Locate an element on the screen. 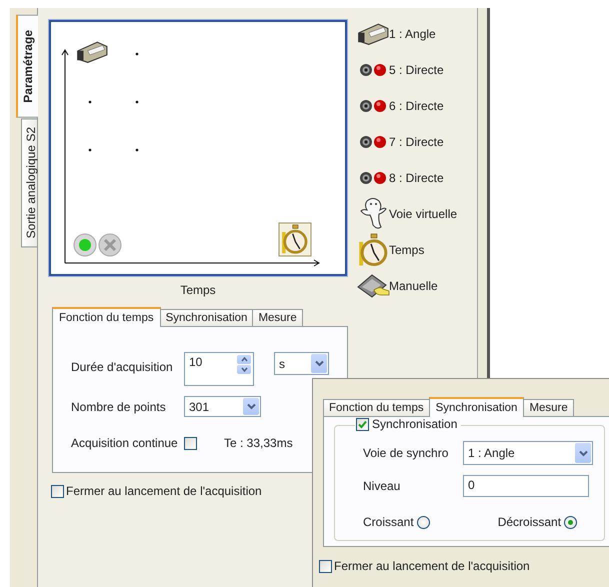  time-axis-button is located at coordinates (295, 239).